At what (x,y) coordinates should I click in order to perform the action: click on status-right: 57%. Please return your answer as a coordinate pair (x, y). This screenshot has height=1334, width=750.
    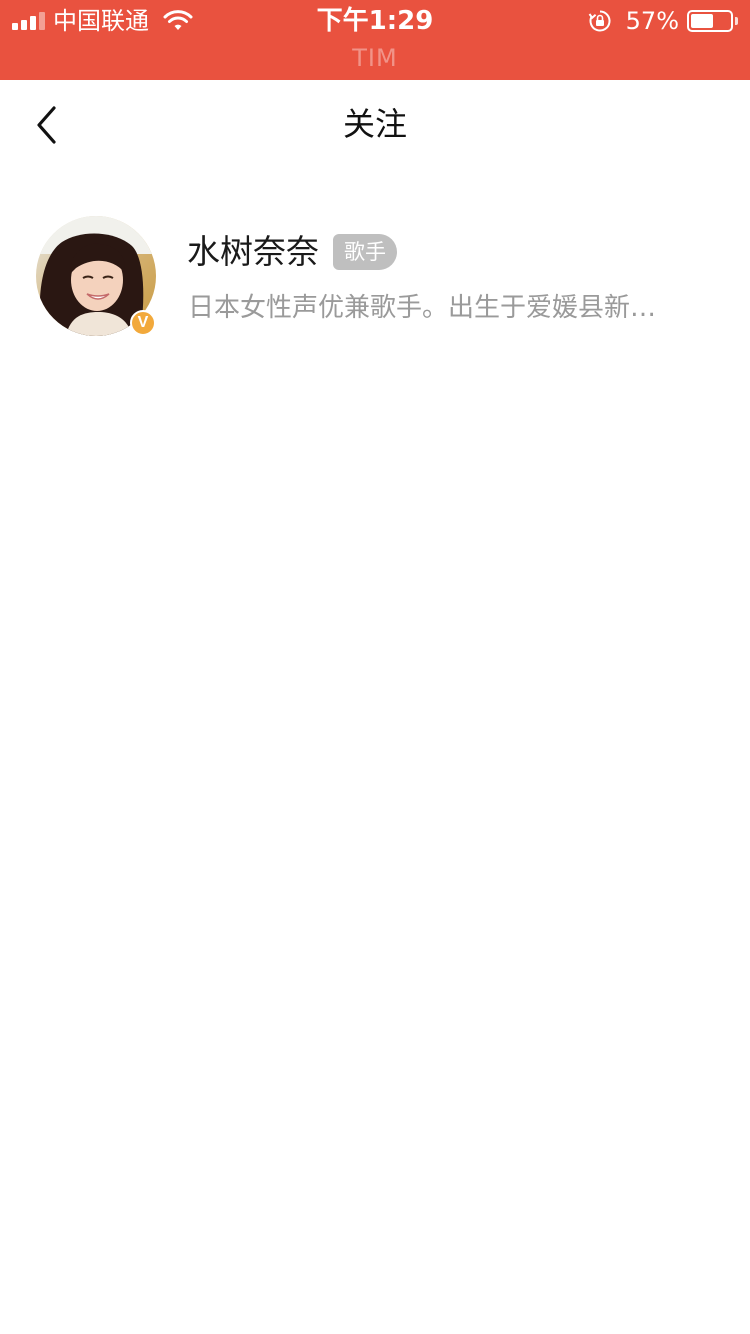
    Looking at the image, I should click on (663, 21).